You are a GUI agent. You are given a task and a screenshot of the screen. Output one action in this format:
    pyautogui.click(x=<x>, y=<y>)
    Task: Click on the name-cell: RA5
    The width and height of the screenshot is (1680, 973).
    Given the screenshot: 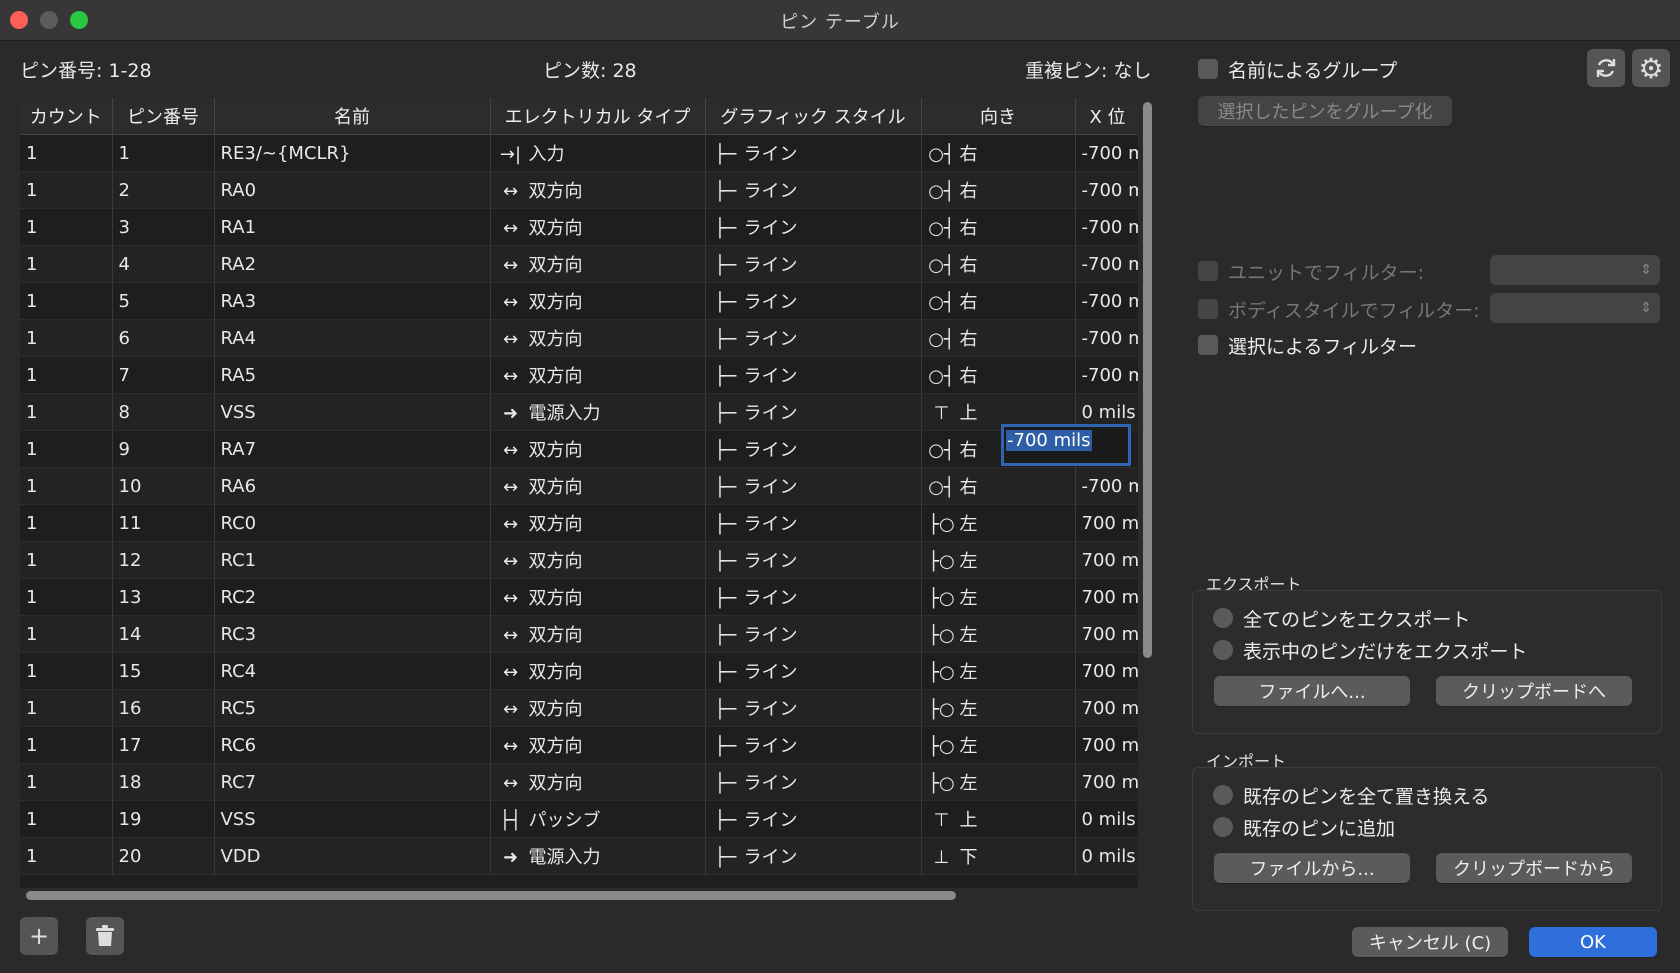 What is the action you would take?
    pyautogui.click(x=352, y=375)
    